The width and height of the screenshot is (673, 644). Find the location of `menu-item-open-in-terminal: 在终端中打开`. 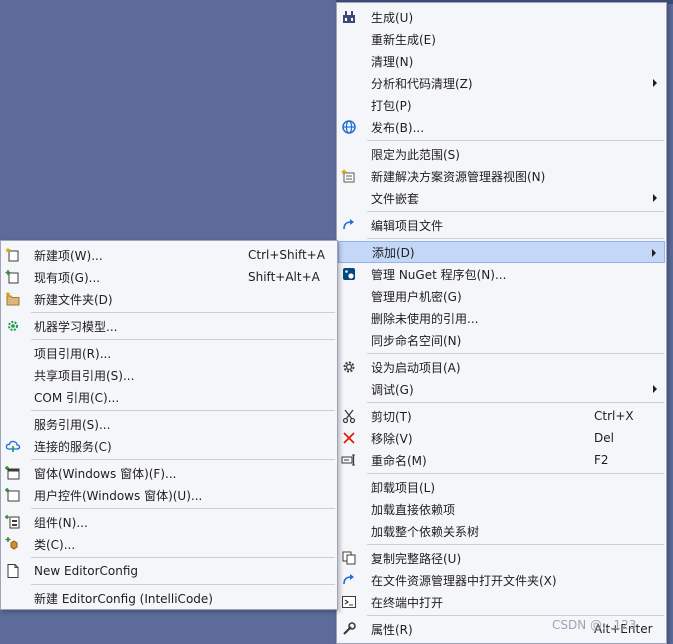

menu-item-open-in-terminal: 在终端中打开 is located at coordinates (501, 602).